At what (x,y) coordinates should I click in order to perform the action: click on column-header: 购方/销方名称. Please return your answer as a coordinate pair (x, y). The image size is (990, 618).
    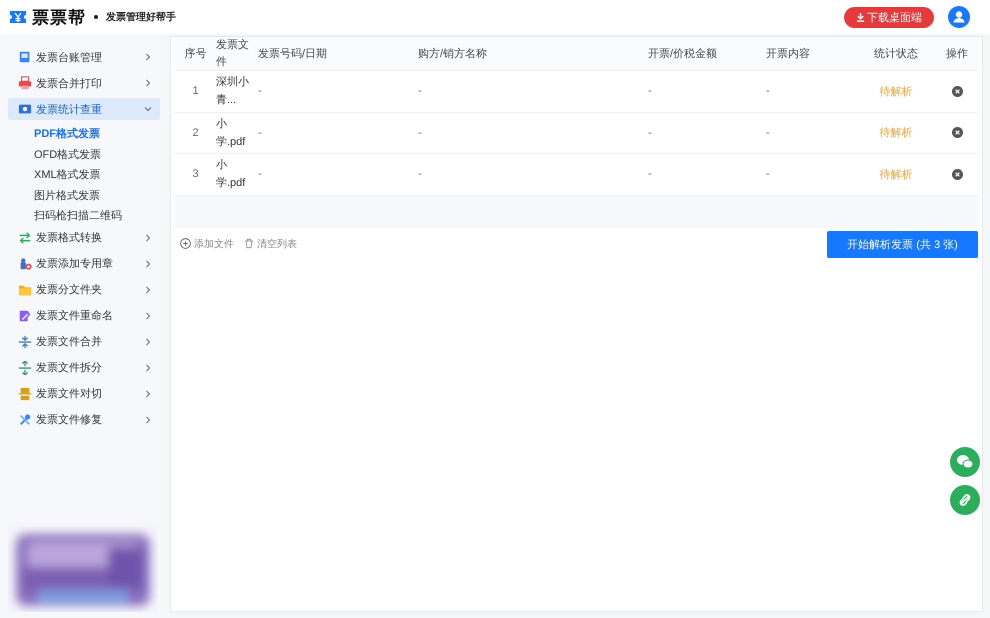
    Looking at the image, I should click on (453, 53).